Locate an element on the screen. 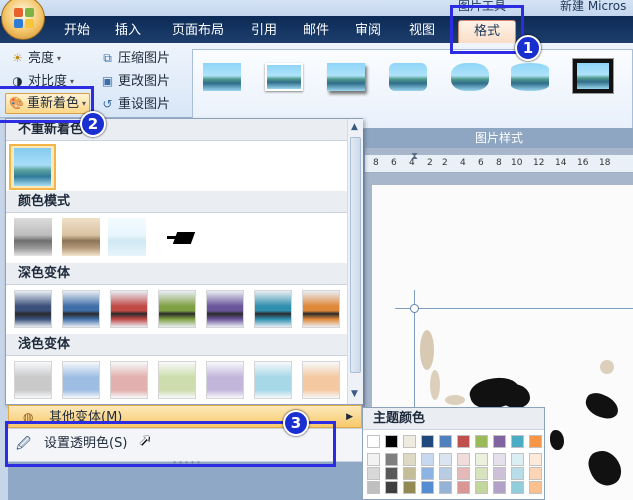  change-picture-button: ▣ 更改图片 is located at coordinates (135, 81).